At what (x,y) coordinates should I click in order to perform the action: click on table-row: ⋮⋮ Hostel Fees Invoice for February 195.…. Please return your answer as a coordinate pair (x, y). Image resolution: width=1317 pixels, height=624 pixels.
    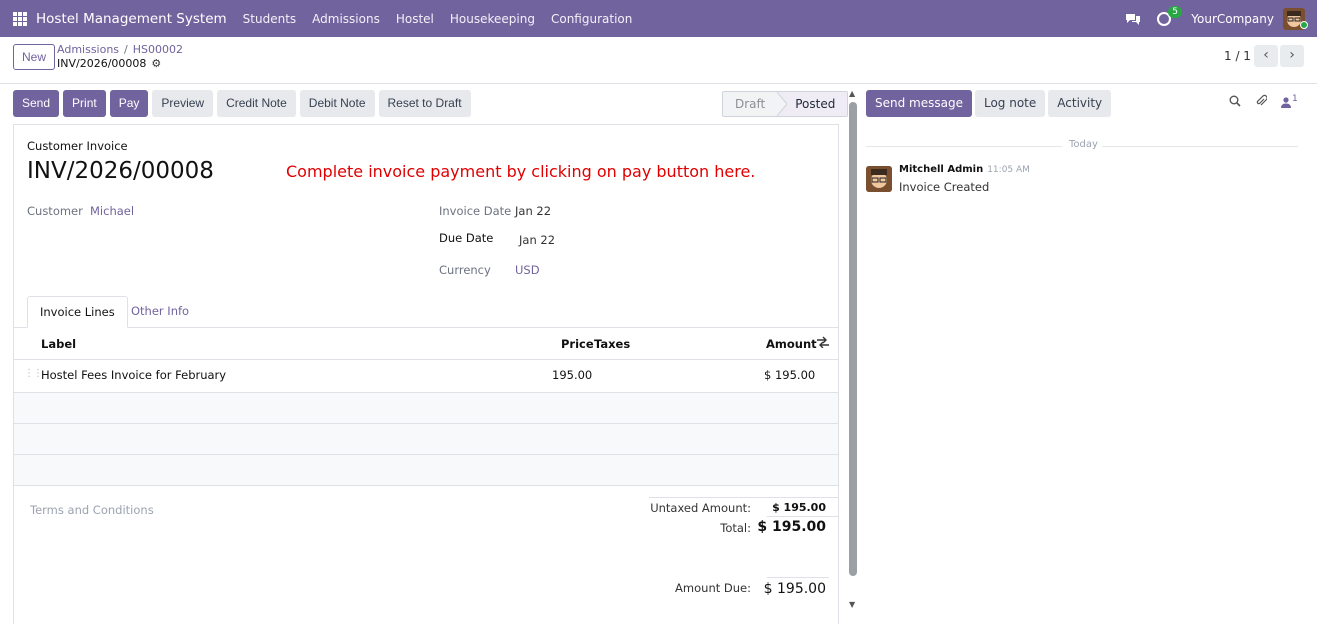
    Looking at the image, I should click on (426, 376).